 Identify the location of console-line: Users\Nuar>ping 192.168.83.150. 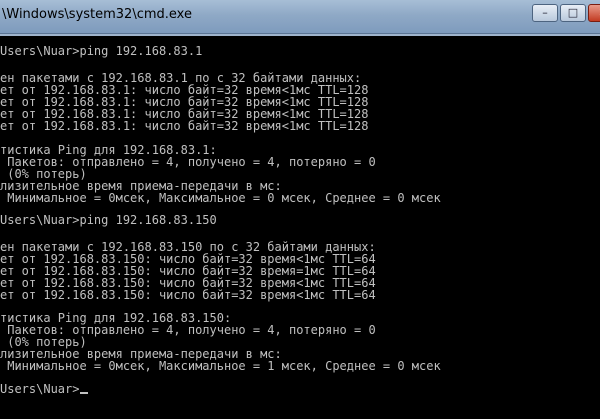
(108, 220).